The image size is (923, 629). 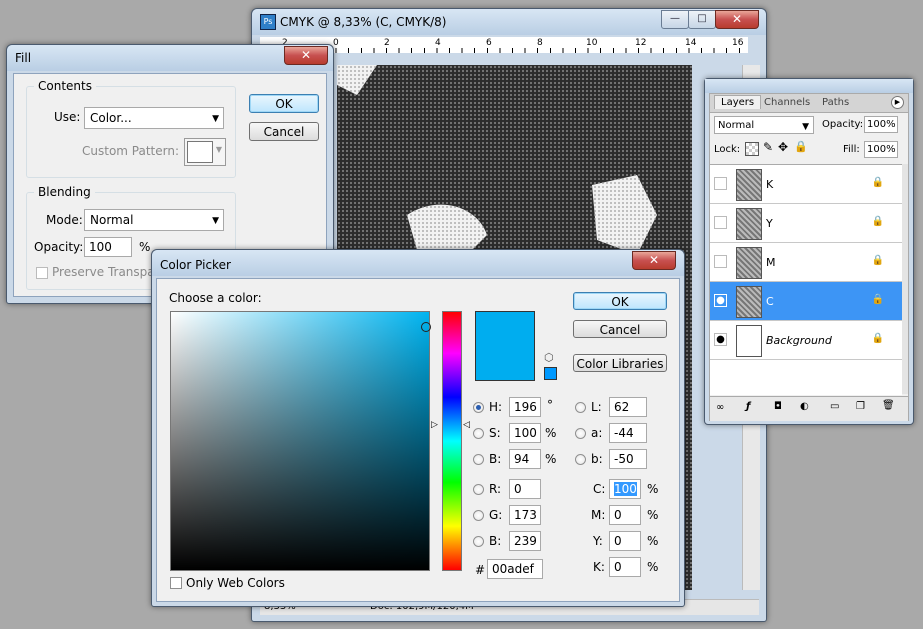 What do you see at coordinates (801, 146) in the screenshot?
I see `lock-all-icon: 🔒` at bounding box center [801, 146].